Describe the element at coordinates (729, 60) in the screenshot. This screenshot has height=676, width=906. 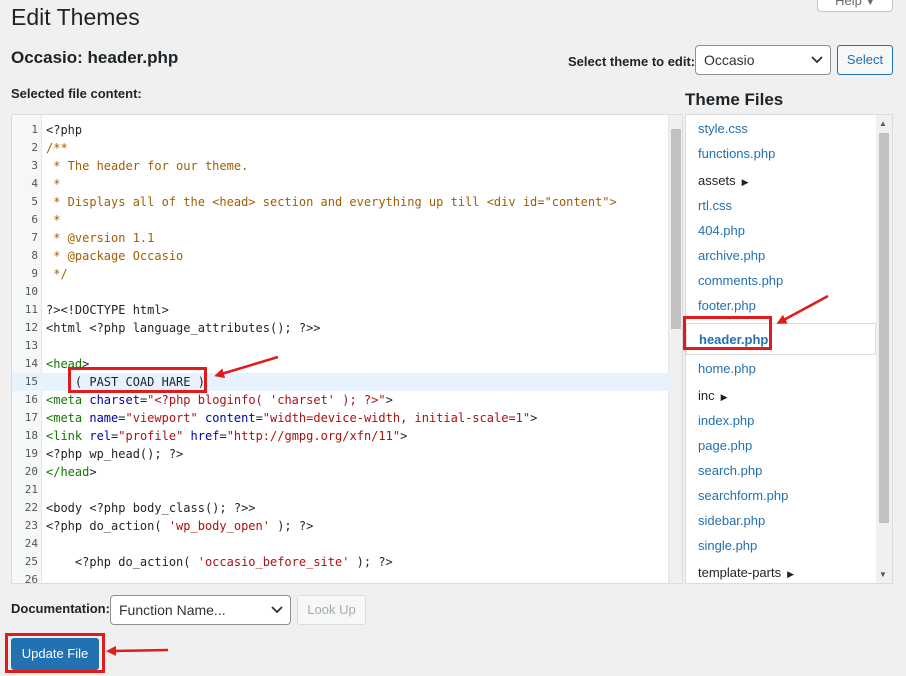
I see `theme-select-value: Occasio` at that location.